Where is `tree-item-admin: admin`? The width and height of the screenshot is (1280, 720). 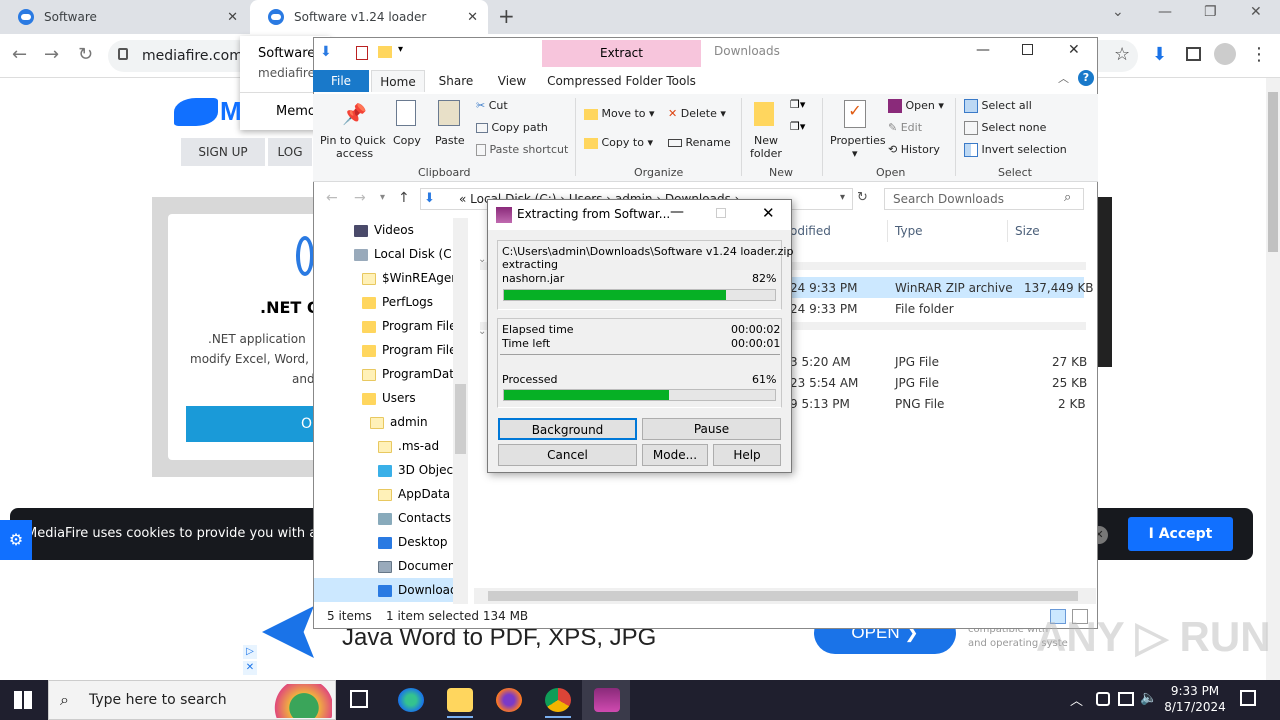
tree-item-admin: admin is located at coordinates (399, 422).